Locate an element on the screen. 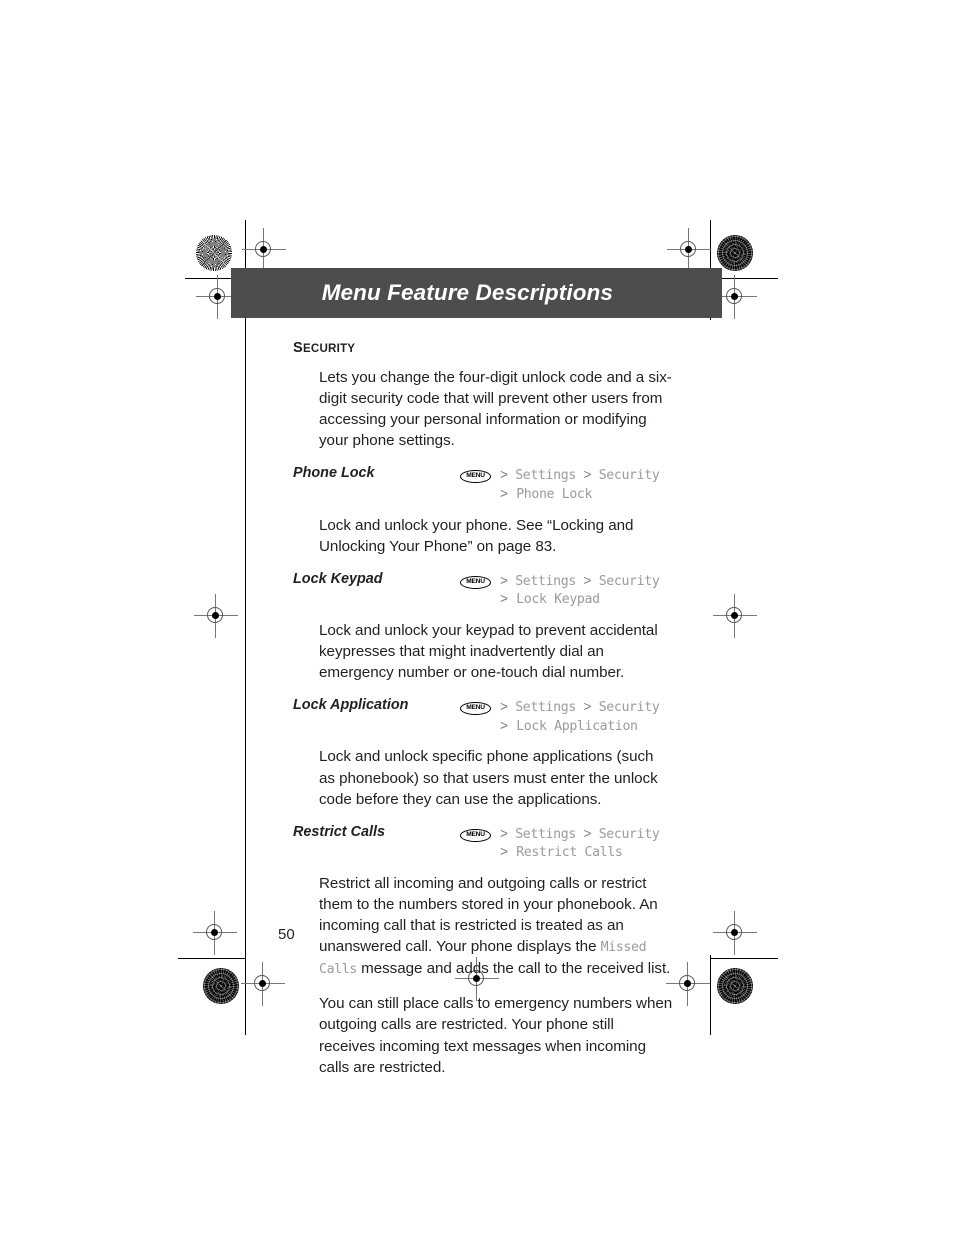 The width and height of the screenshot is (954, 1235). feature-term-restrict-calls: Restrict Calls is located at coordinates (339, 831).